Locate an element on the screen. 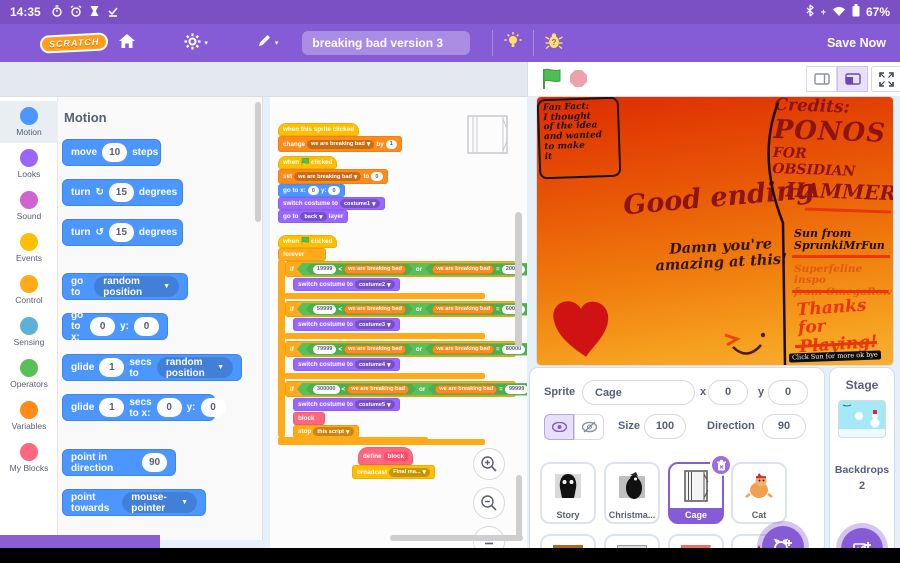 This screenshot has width=900, height=563. goto-x-input: 0 is located at coordinates (103, 326).